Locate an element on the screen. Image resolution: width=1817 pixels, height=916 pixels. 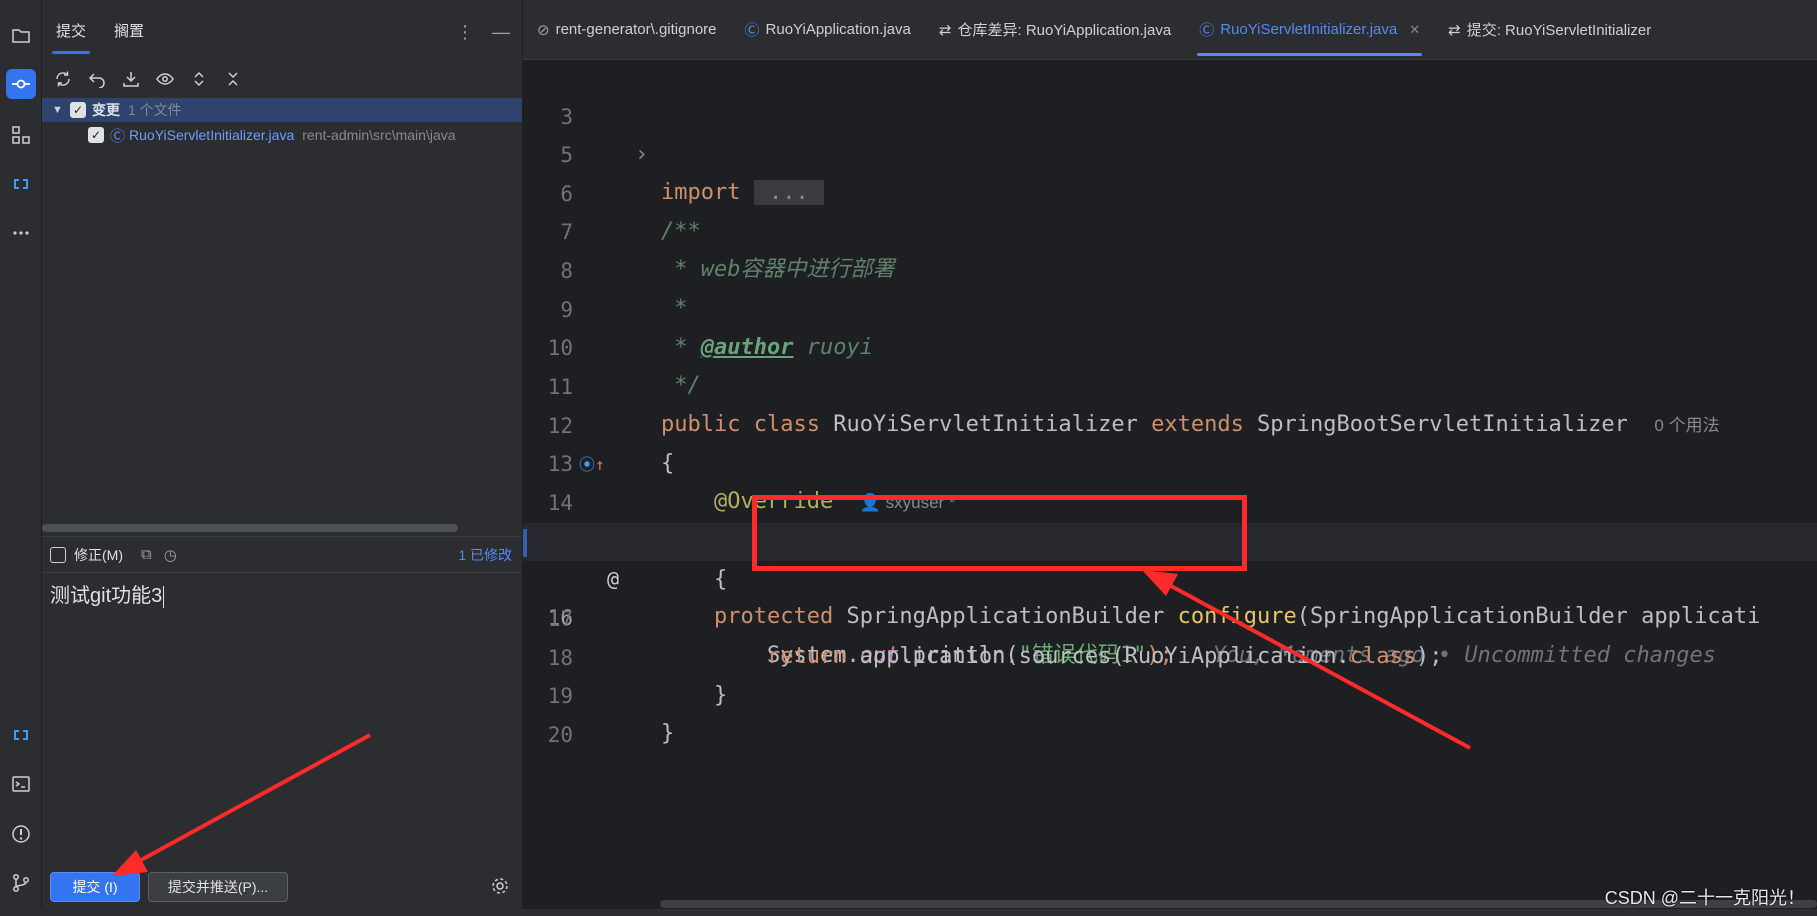
rollback-icon is located at coordinates (97, 79).